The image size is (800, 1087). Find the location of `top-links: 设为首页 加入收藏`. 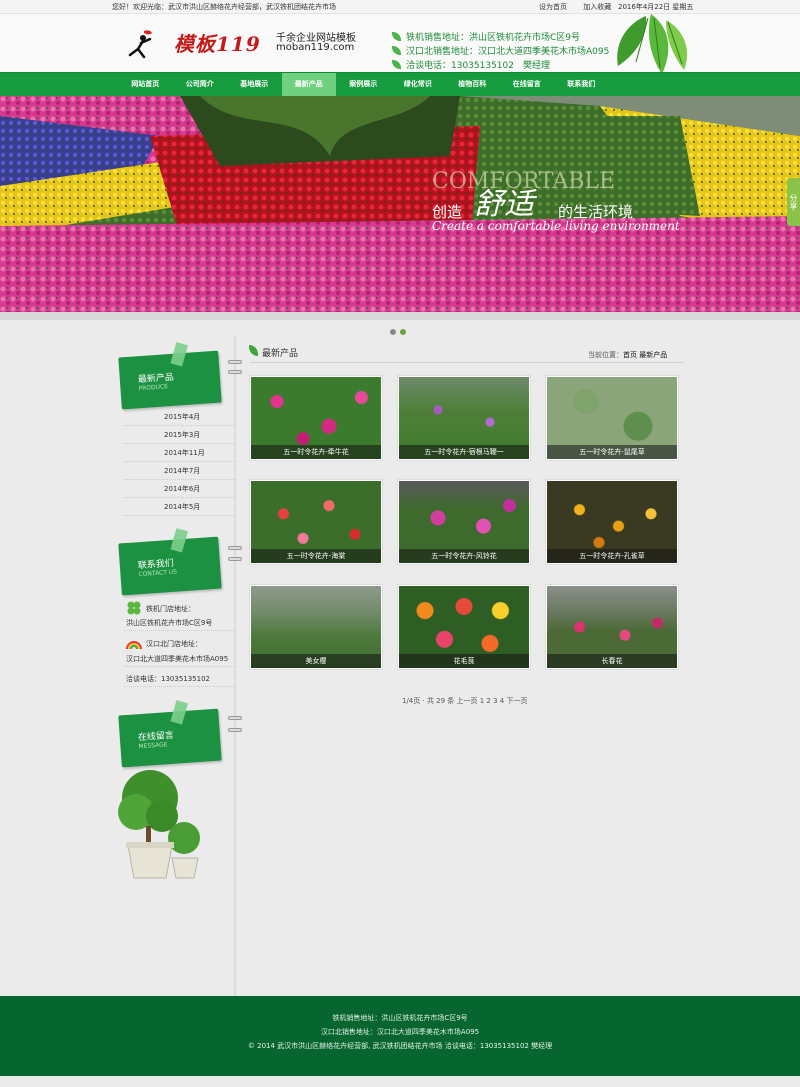

top-links: 设为首页 加入收藏 is located at coordinates (582, 7).